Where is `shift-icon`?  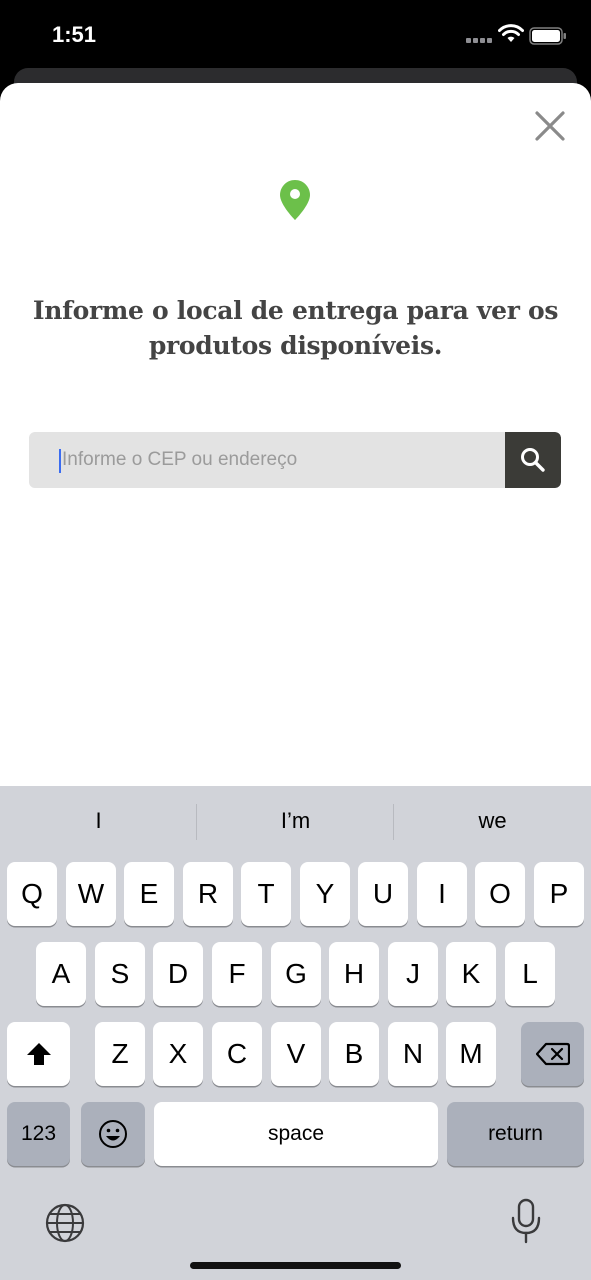
shift-icon is located at coordinates (38, 1054).